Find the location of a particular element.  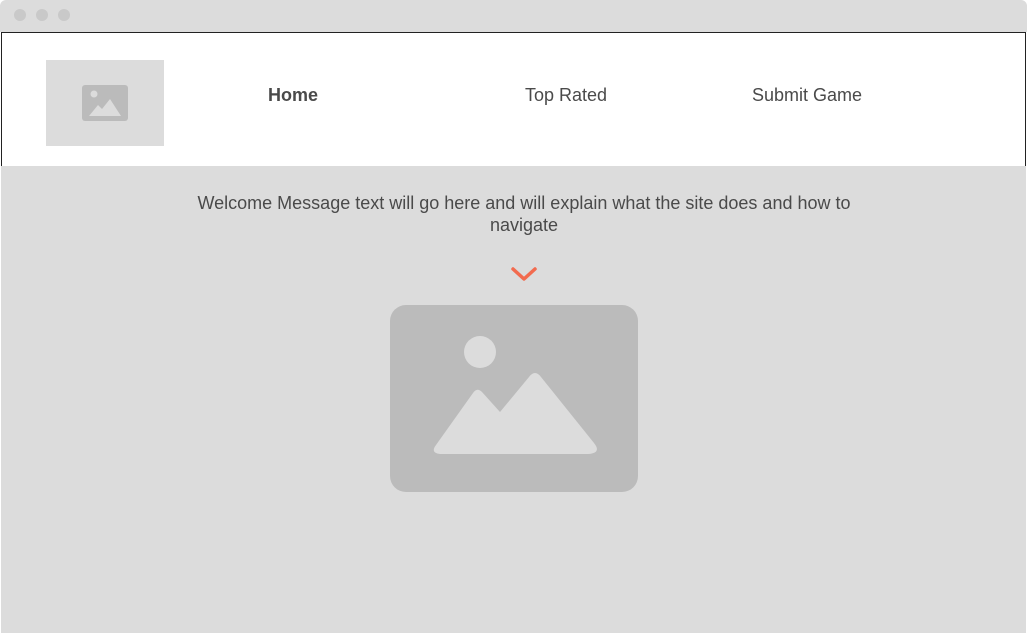

window-minimize-button is located at coordinates (42, 15).